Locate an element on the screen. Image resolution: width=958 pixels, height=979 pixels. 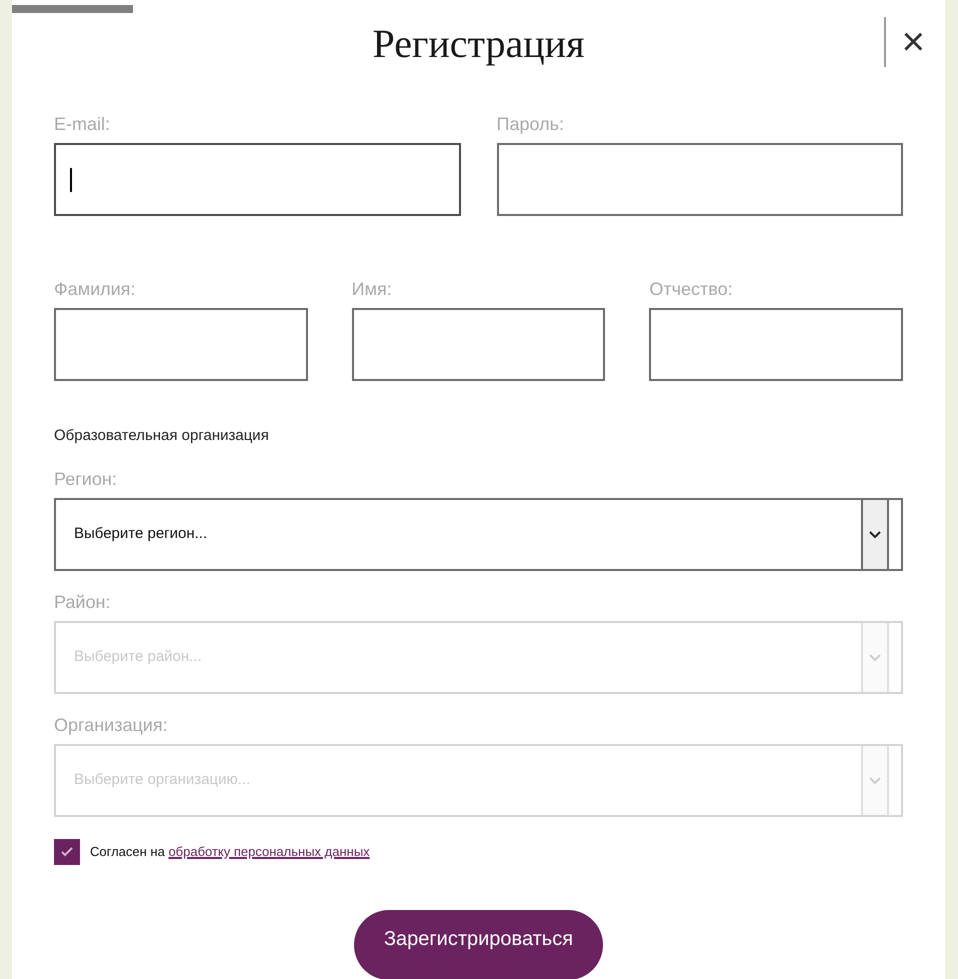
section-title: Образовательная организация is located at coordinates (162, 436).